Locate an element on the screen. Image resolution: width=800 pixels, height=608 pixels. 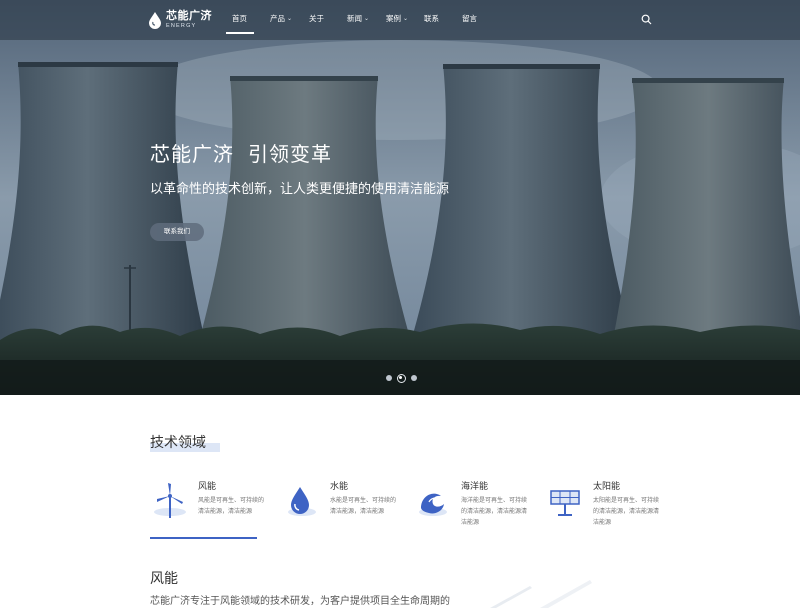
logo: 芯能广济 ENERGY is located at coordinates (180, 20).